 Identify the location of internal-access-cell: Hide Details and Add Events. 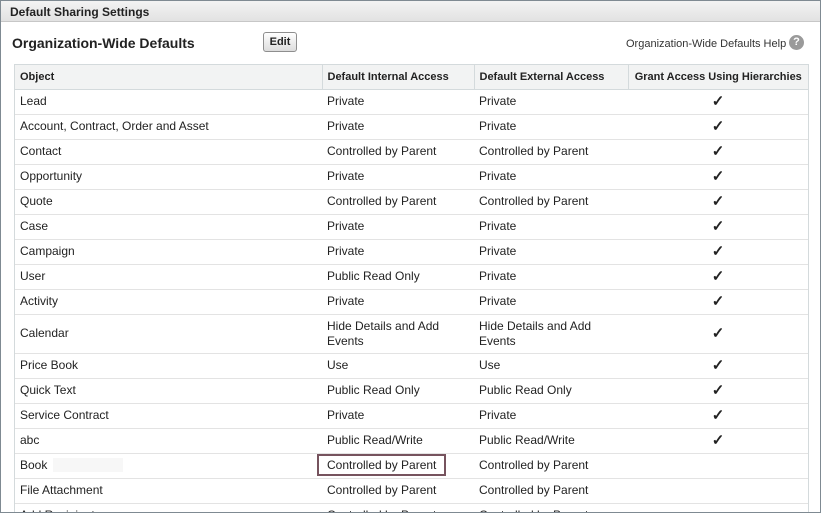
(398, 334).